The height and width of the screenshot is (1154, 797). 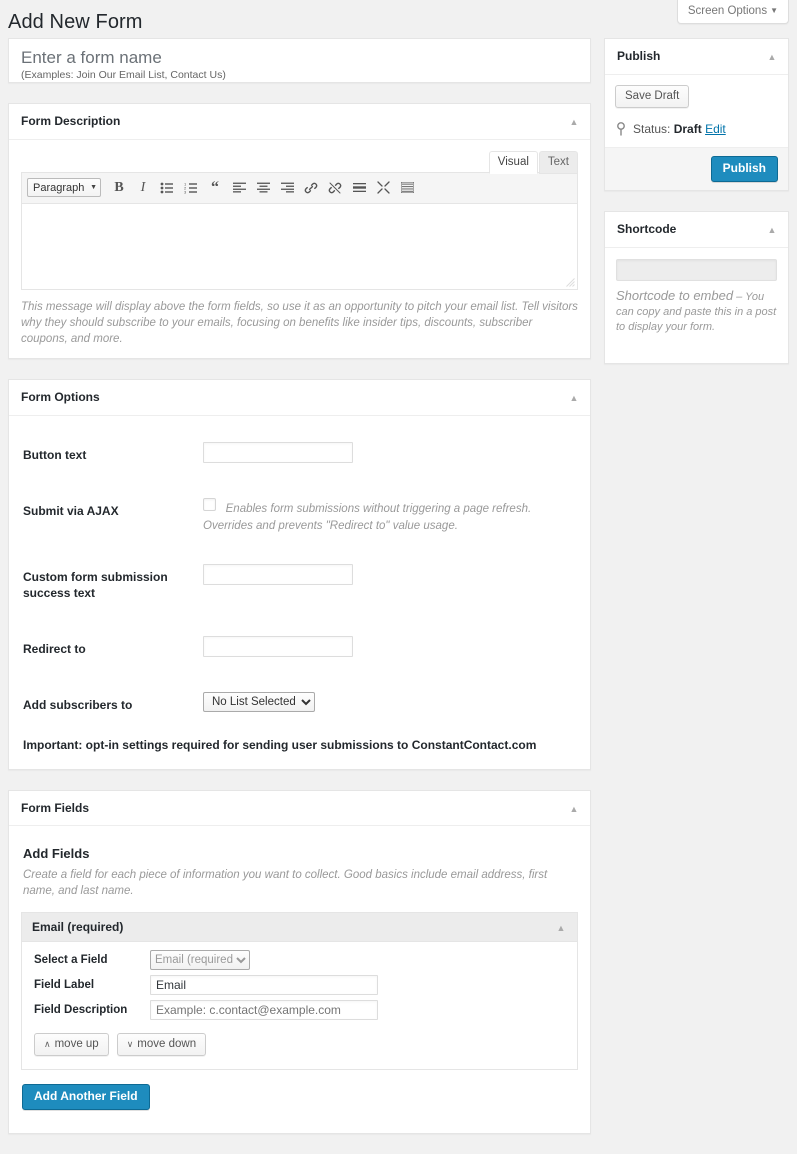 I want to click on form-description-panel-header: Form Description ▲, so click(x=299, y=122).